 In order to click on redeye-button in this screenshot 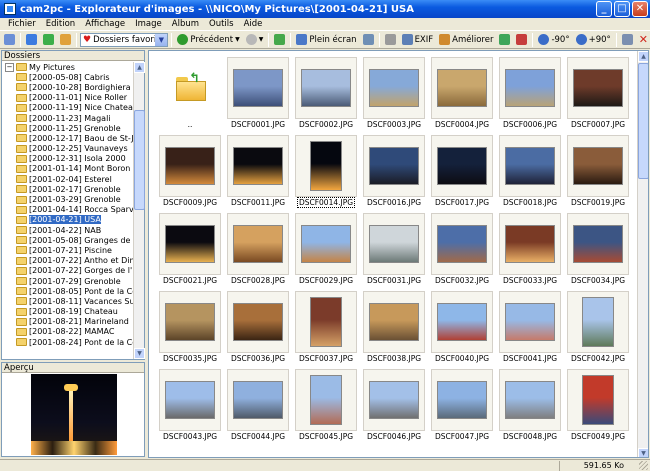, I will do `click(521, 39)`.